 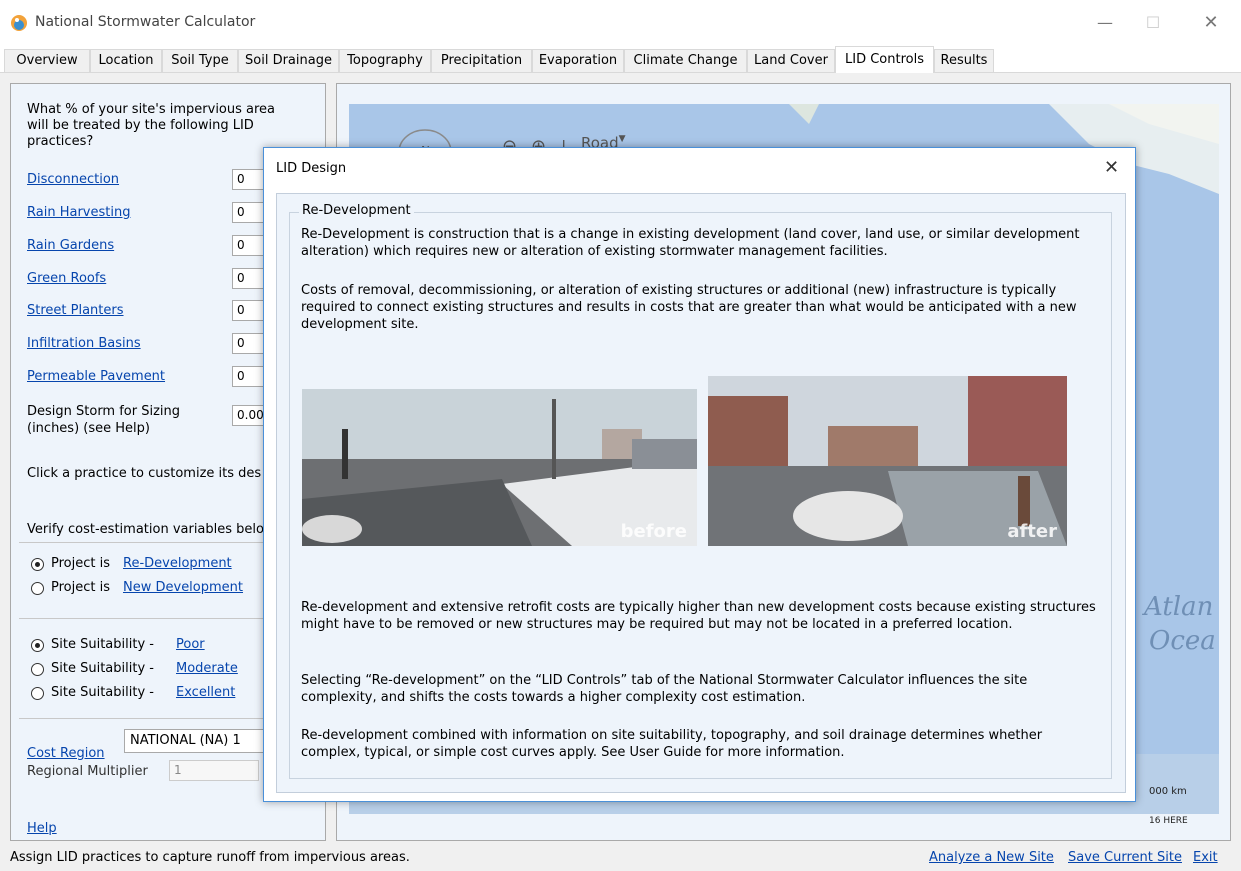 I want to click on tab-climate-change: Climate Change, so click(x=685, y=60).